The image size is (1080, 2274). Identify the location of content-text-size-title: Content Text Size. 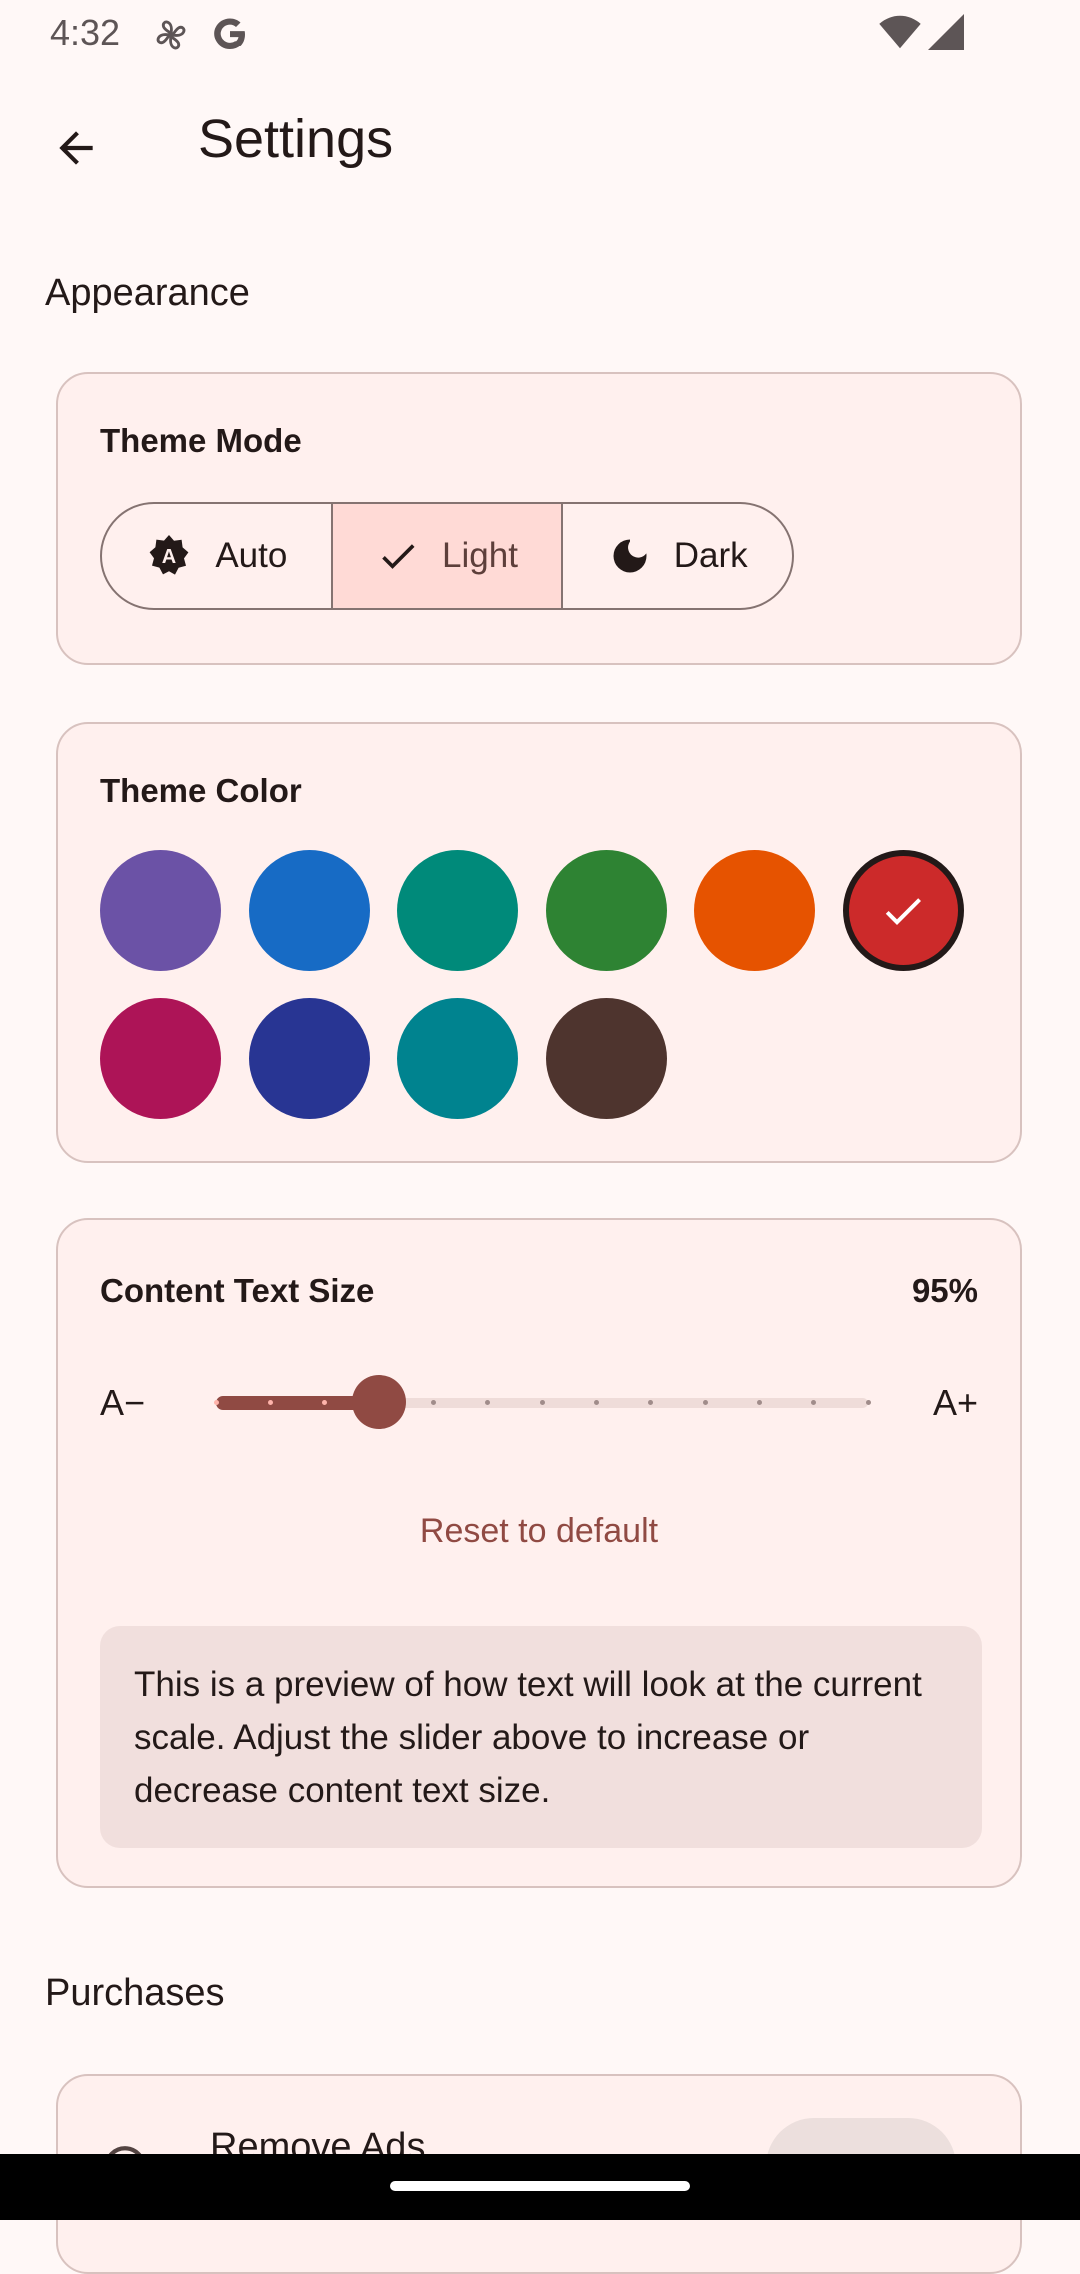
(237, 1290).